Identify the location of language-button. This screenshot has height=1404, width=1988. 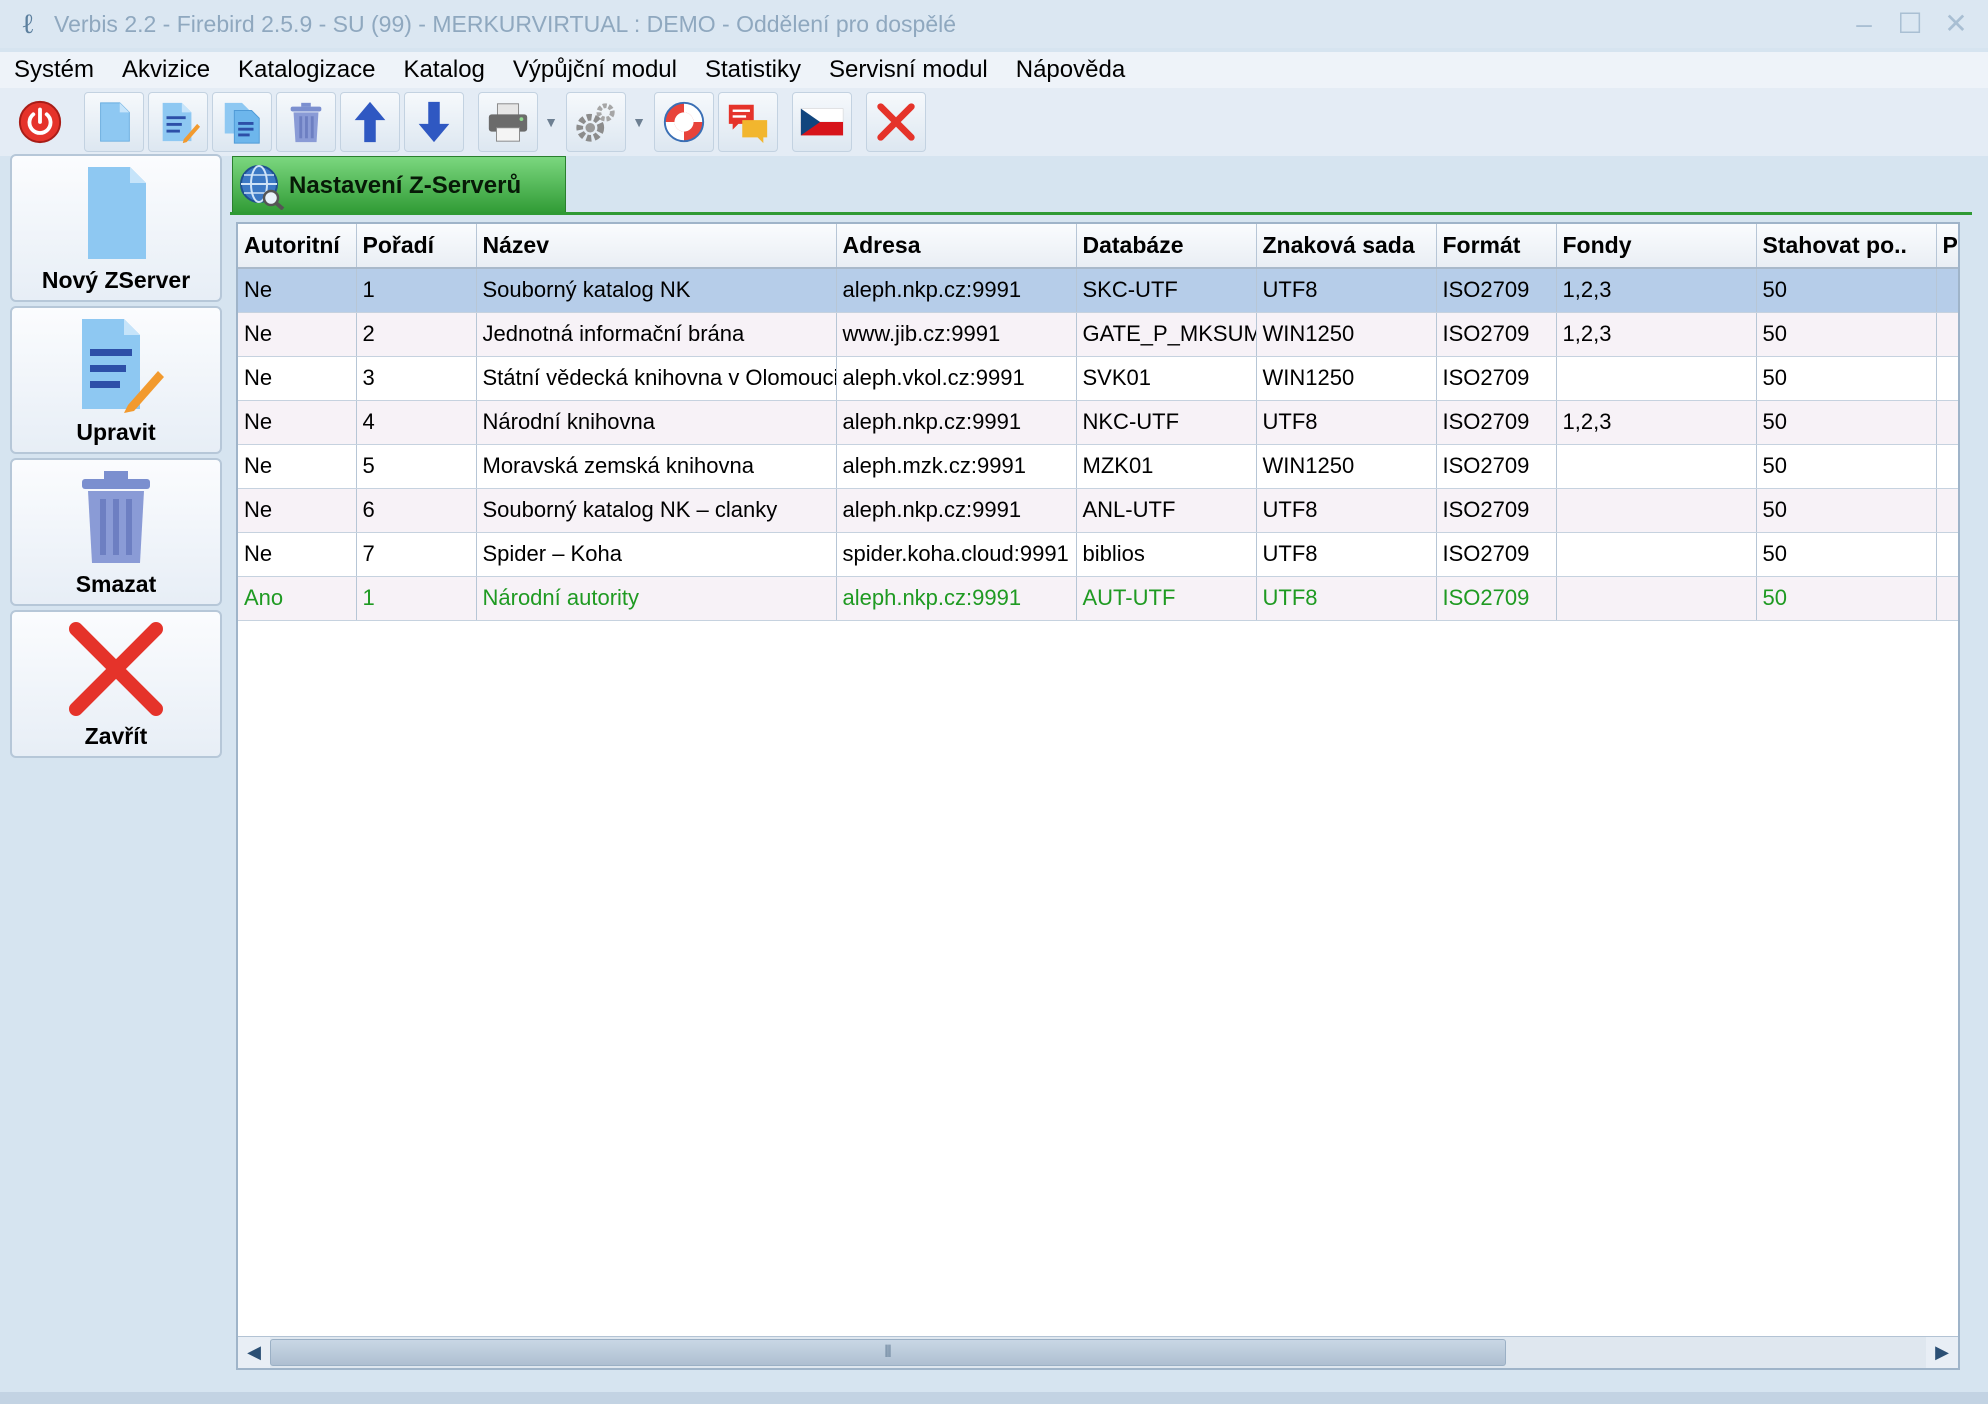
(822, 122).